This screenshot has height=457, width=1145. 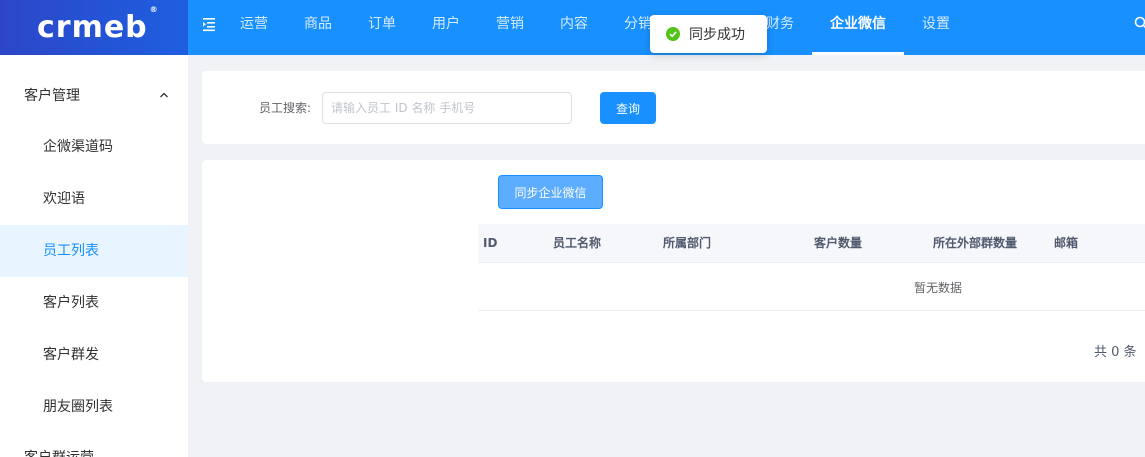 I want to click on logo-text: crmeb, so click(x=92, y=27).